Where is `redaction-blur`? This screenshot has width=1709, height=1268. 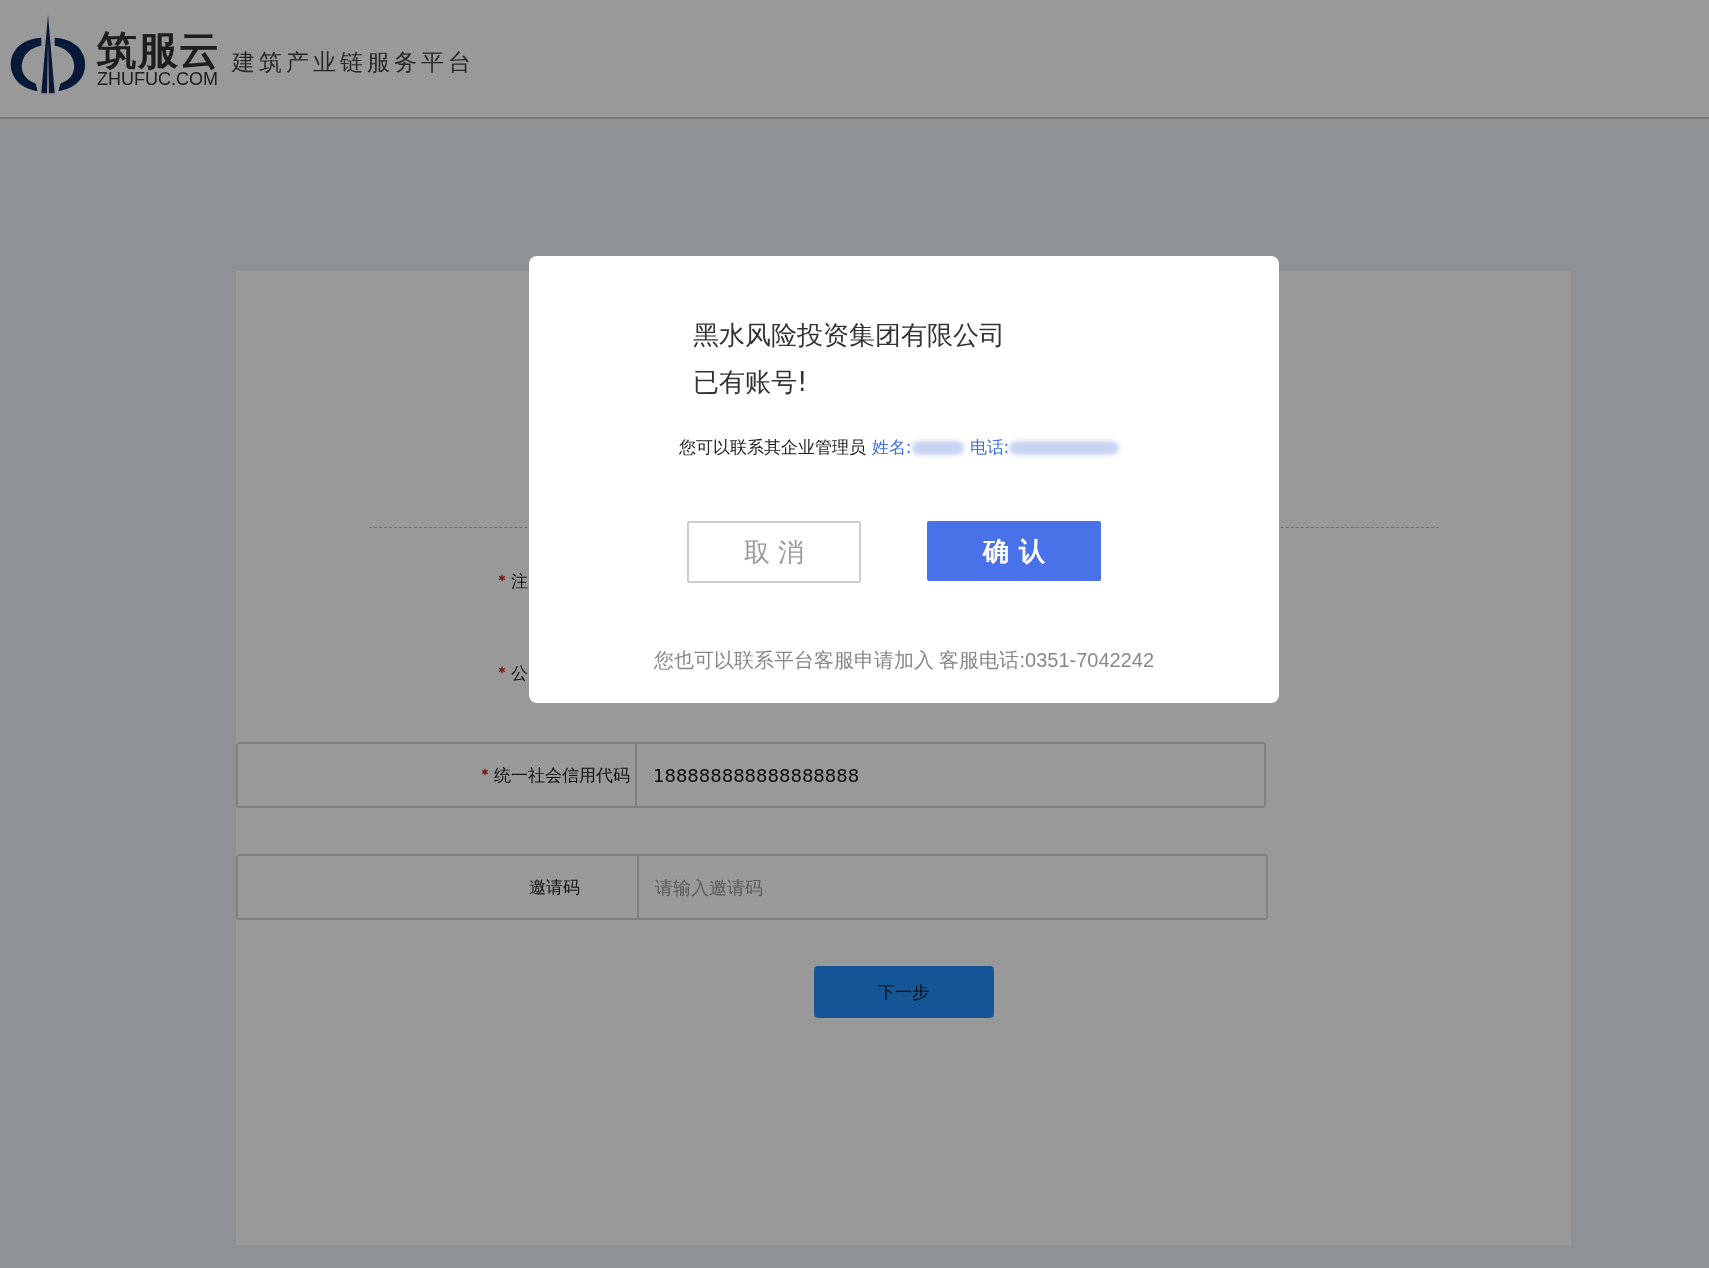
redaction-blur is located at coordinates (937, 447).